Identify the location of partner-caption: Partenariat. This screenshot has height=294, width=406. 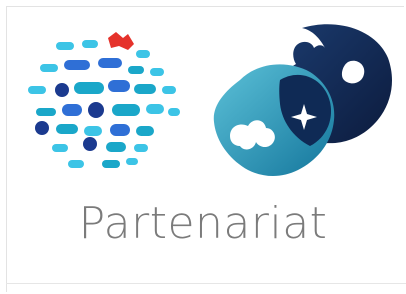
(203, 223).